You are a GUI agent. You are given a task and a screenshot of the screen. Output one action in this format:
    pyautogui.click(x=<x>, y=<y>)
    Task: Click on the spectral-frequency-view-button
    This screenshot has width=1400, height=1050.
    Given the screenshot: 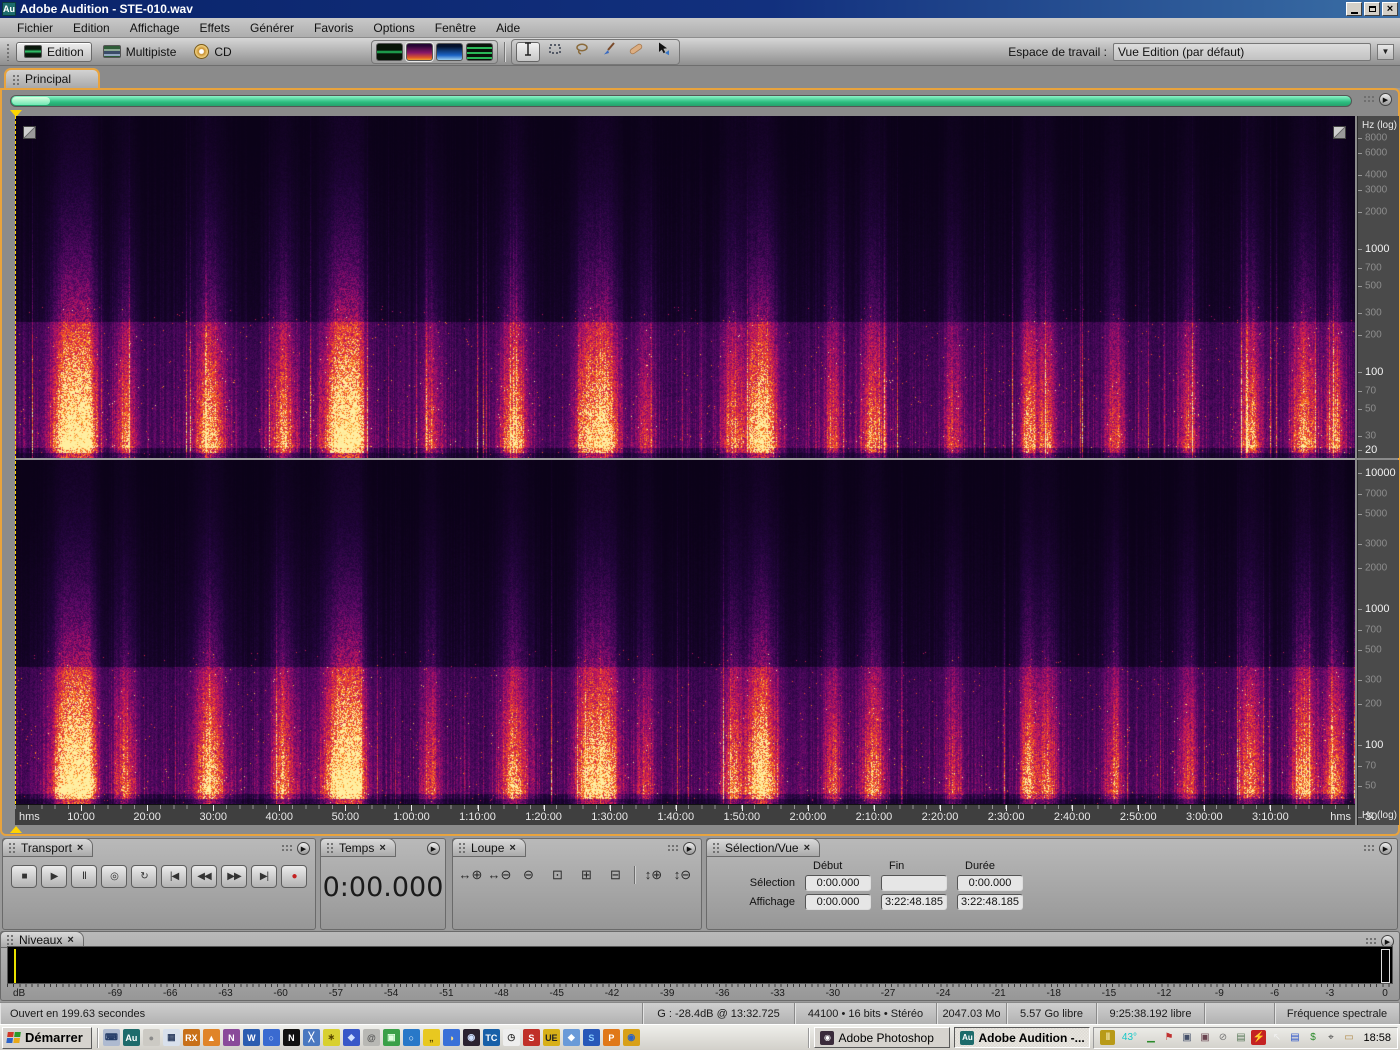 What is the action you would take?
    pyautogui.click(x=419, y=51)
    